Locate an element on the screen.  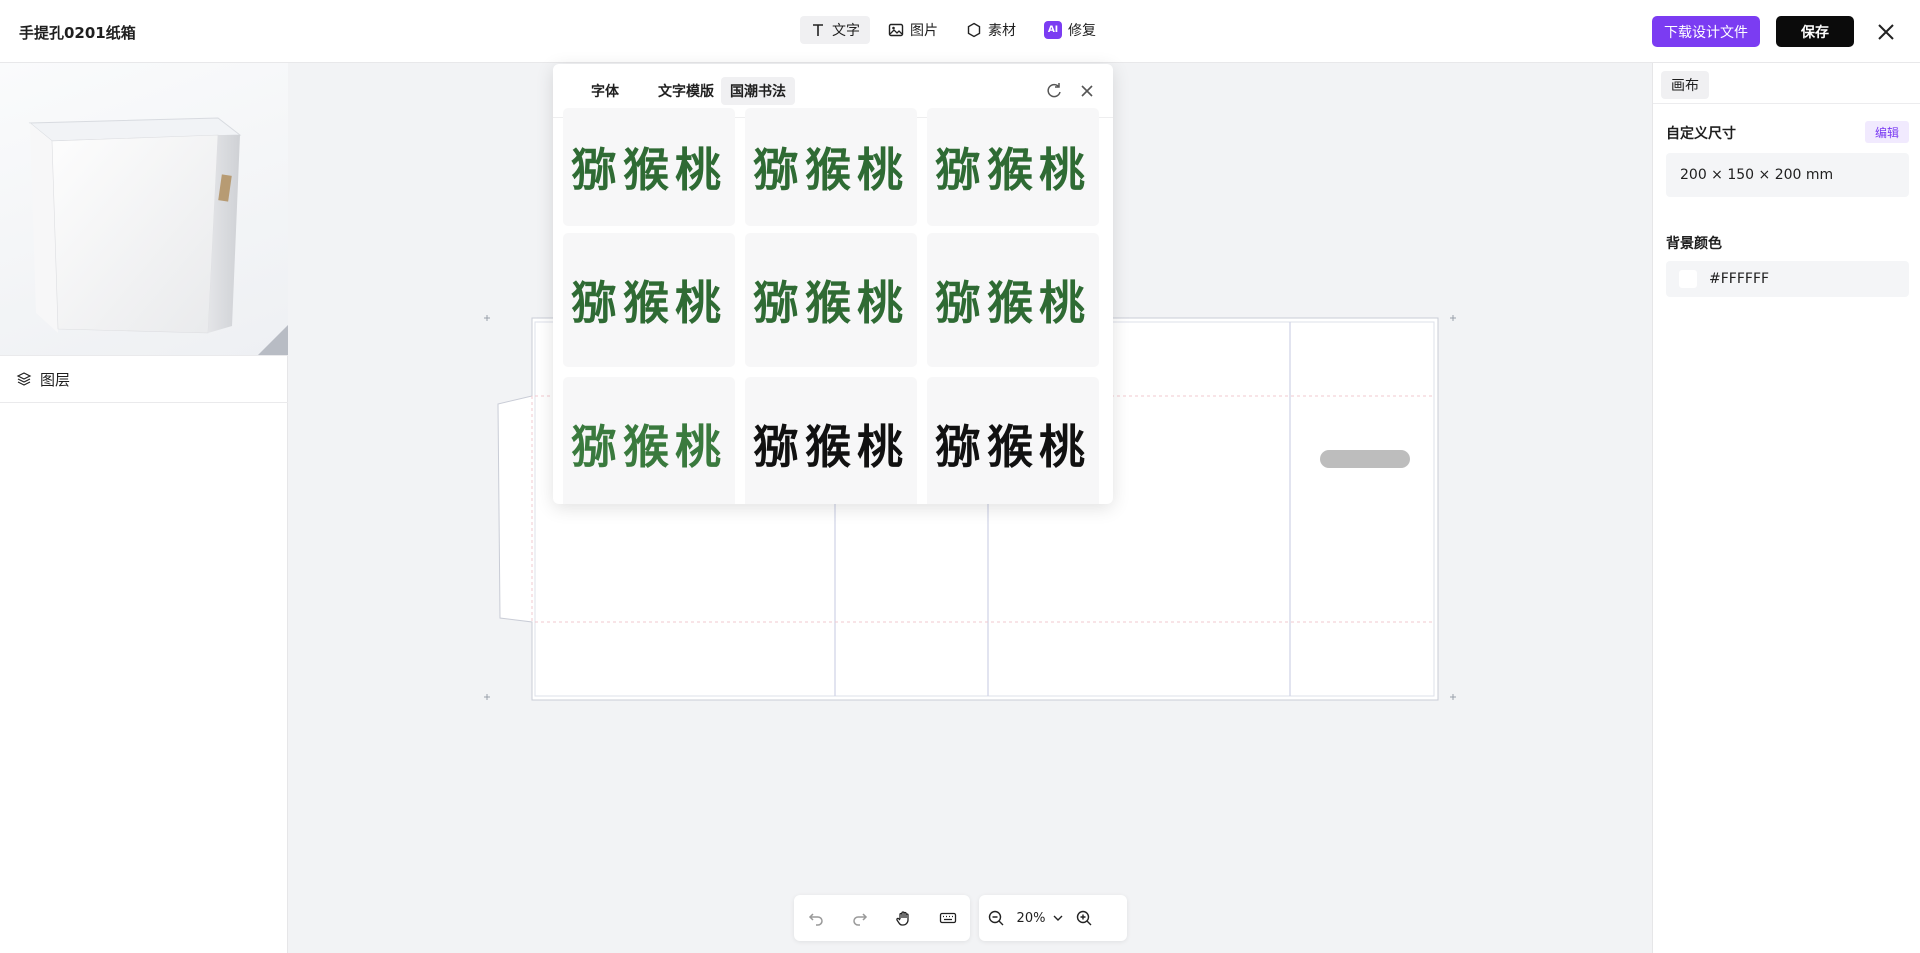
zoom-out-button is located at coordinates (996, 918).